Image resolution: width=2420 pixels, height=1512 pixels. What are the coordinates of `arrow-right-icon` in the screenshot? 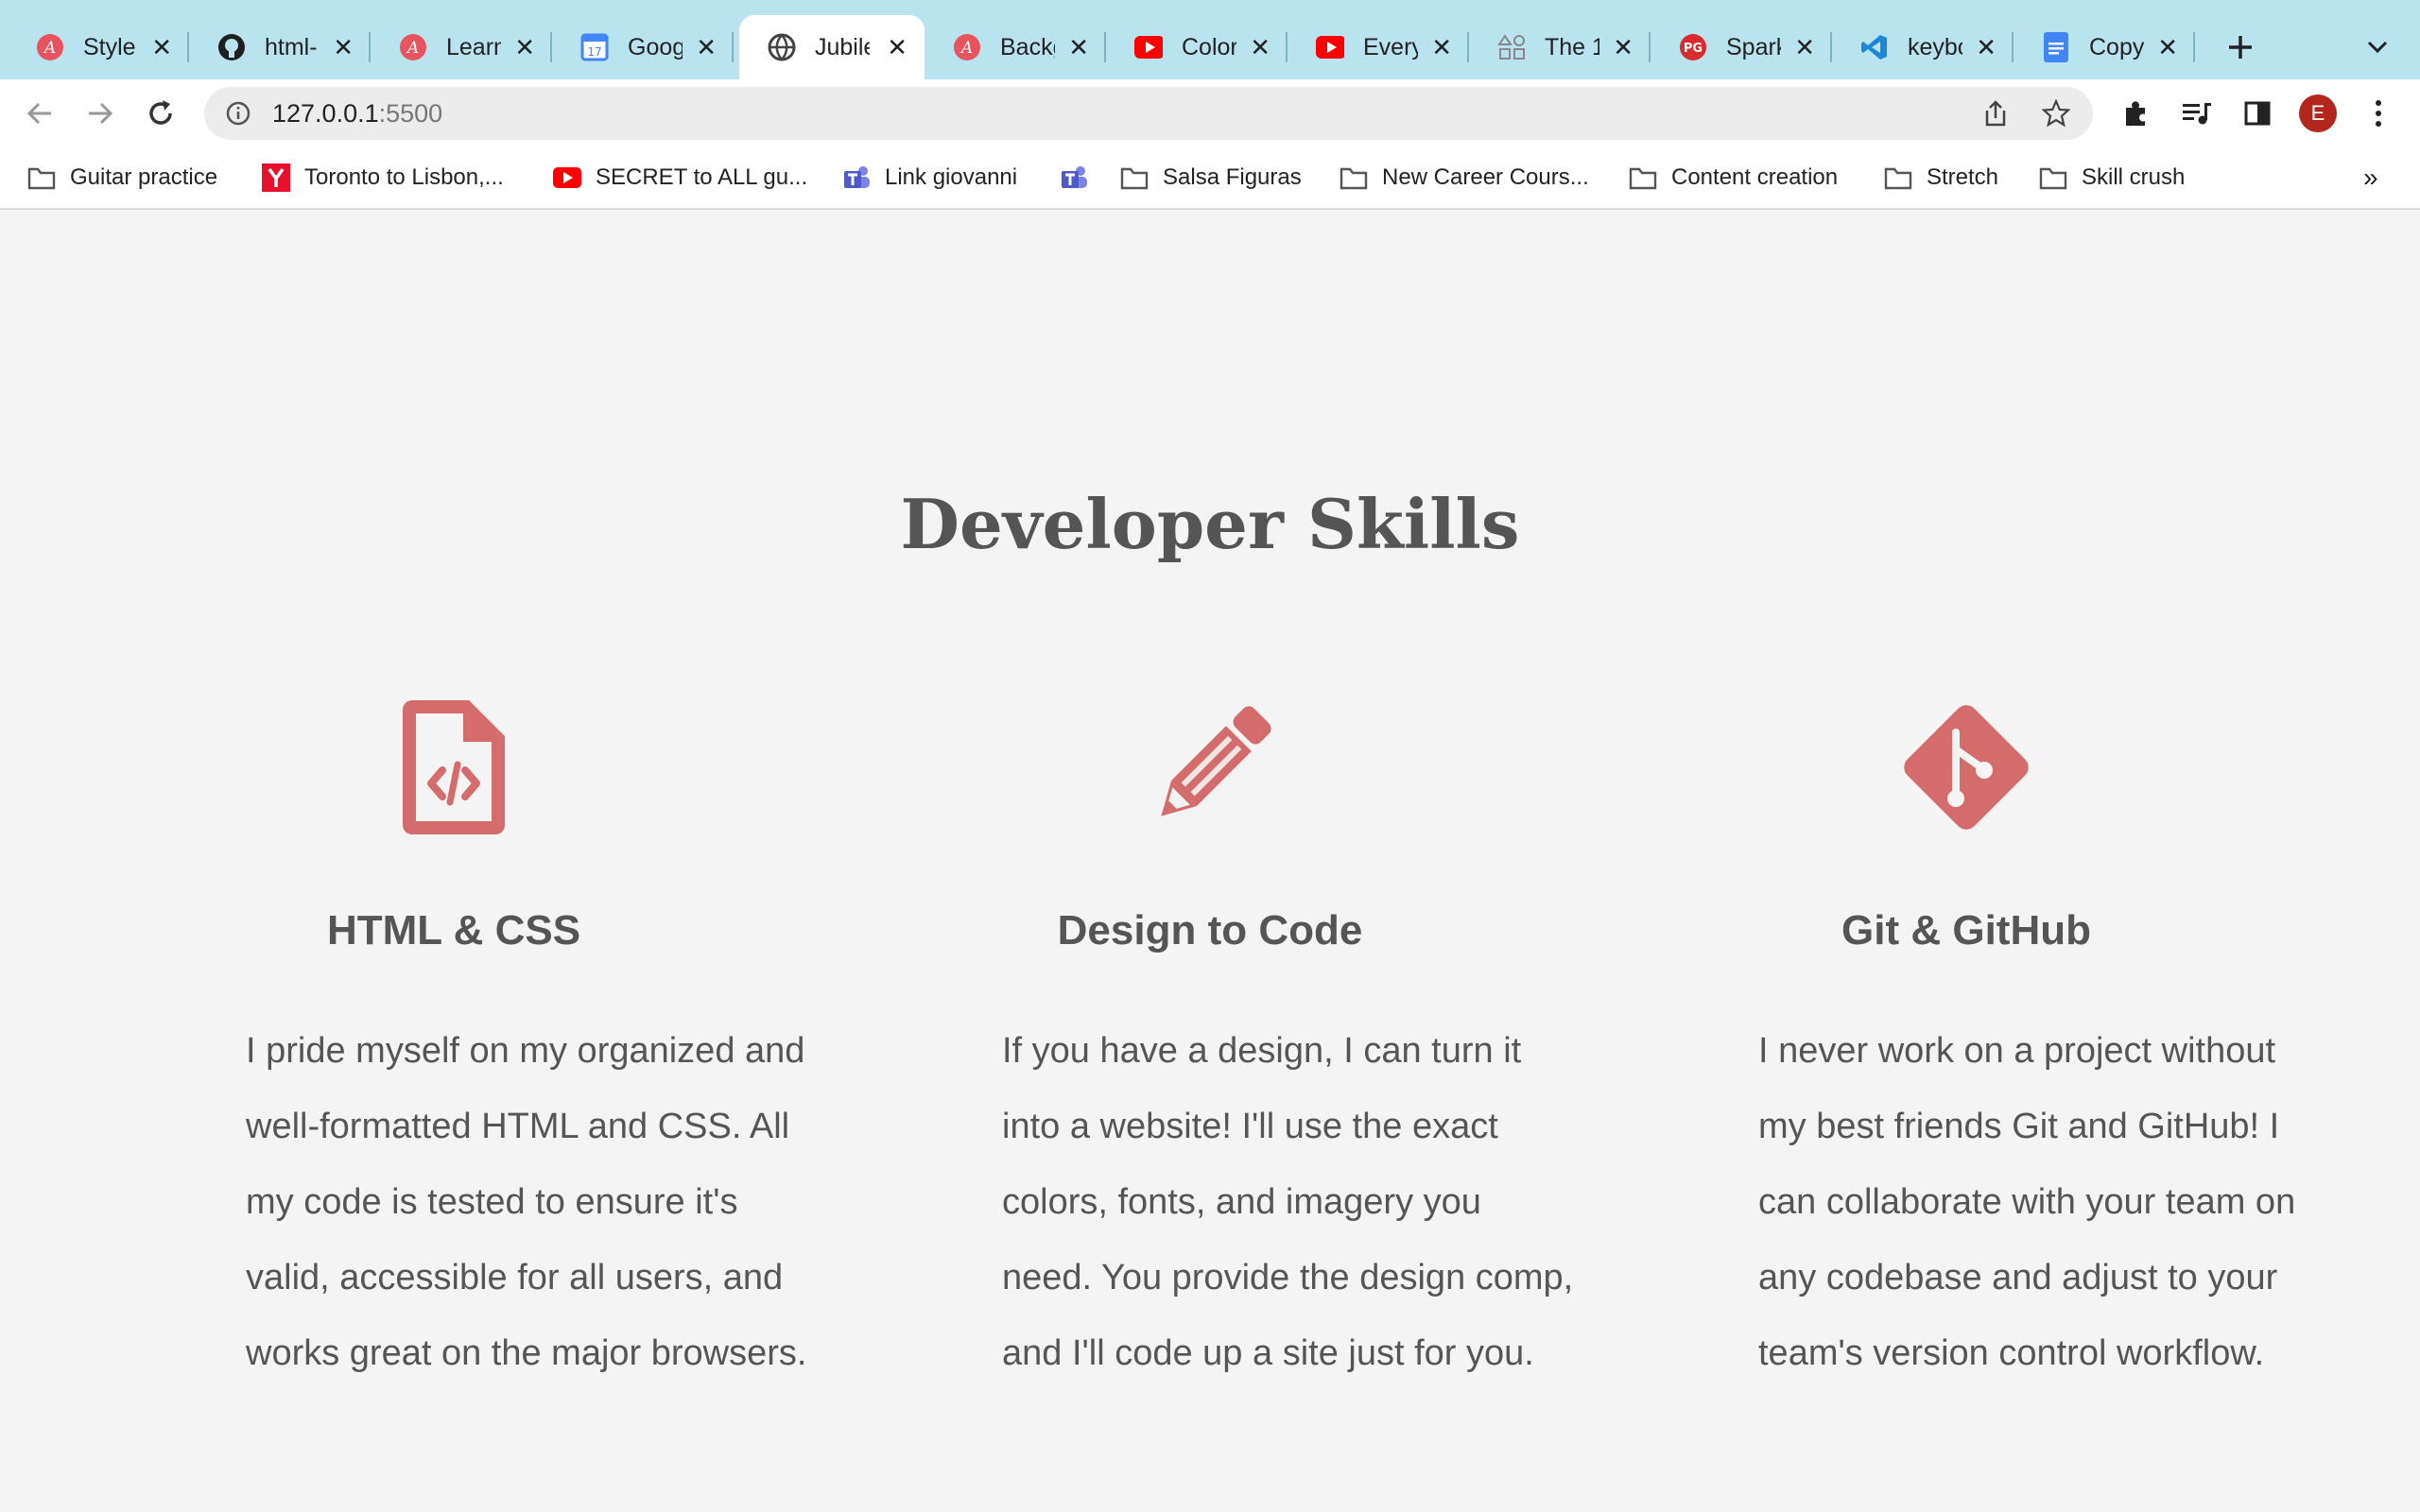 It's located at (101, 113).